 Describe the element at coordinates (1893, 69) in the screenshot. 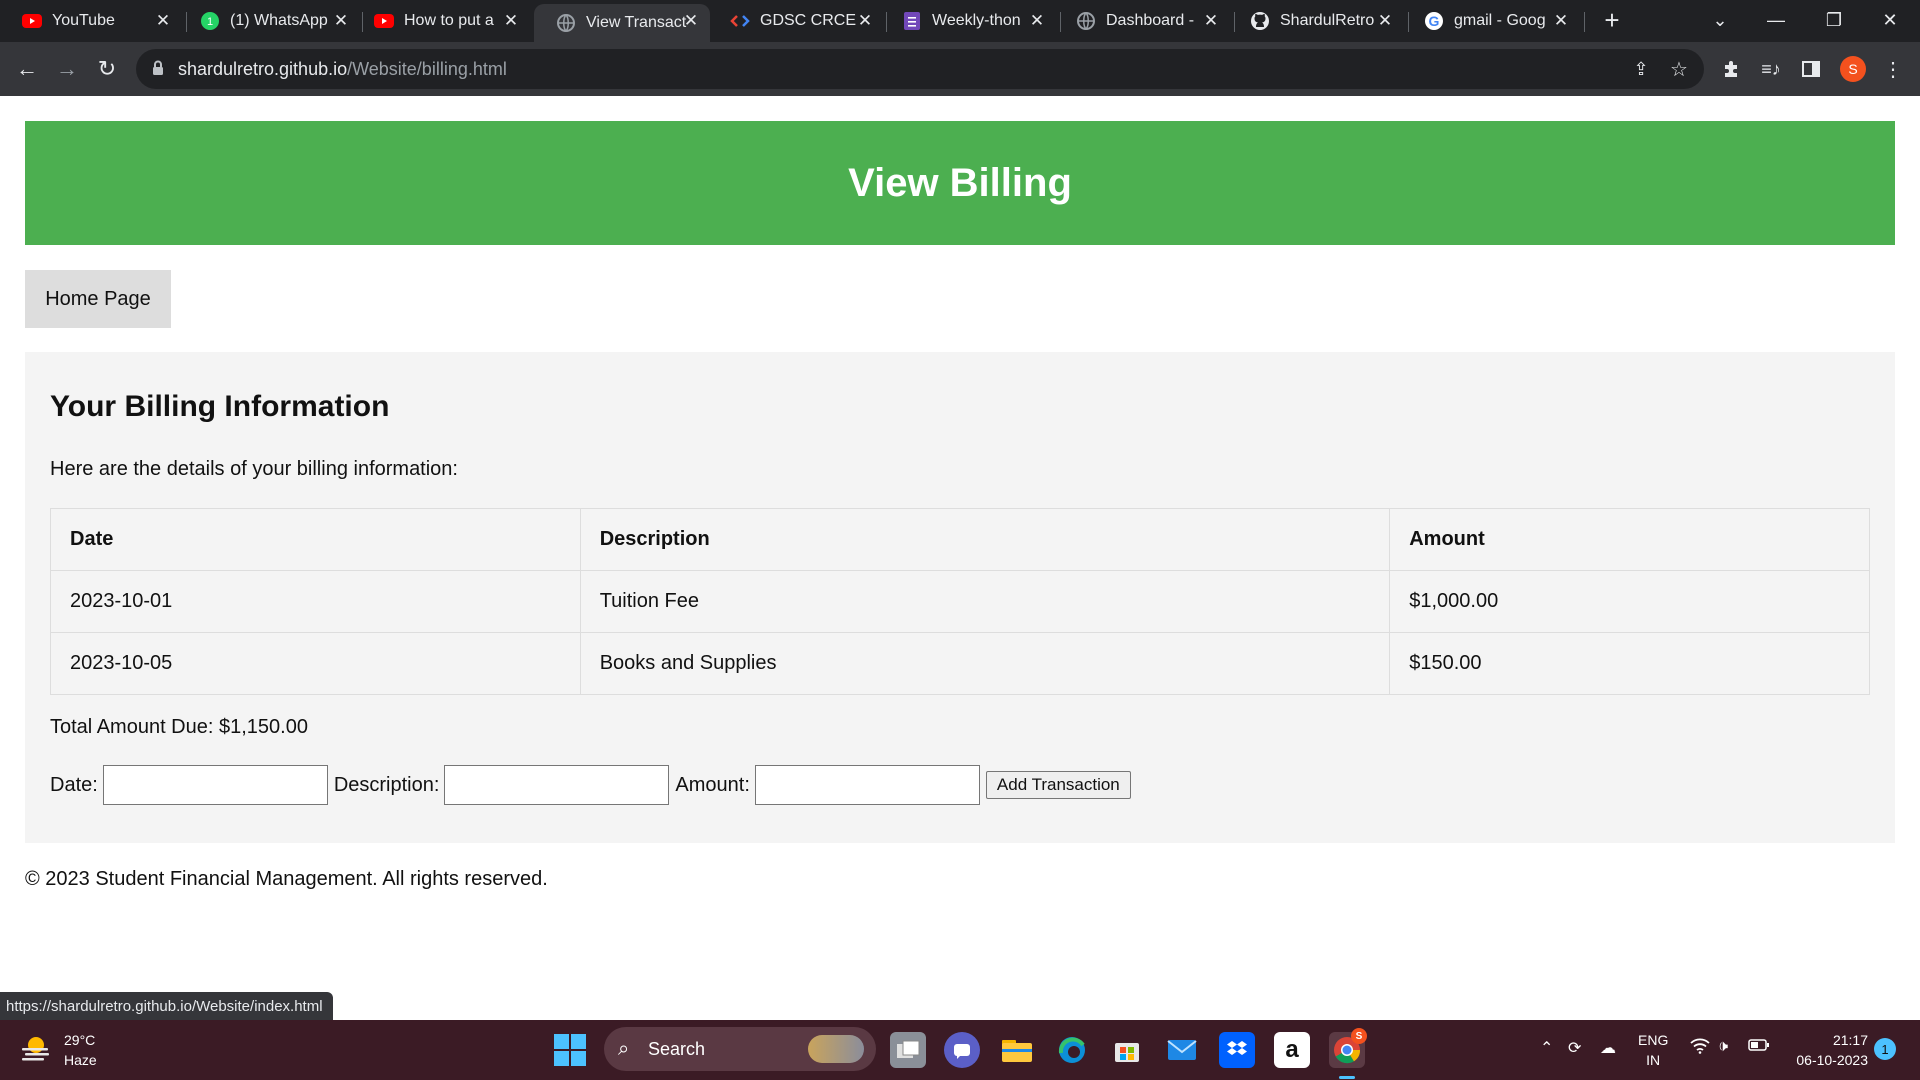

I see `menu-kebab-icon: ⋮` at that location.